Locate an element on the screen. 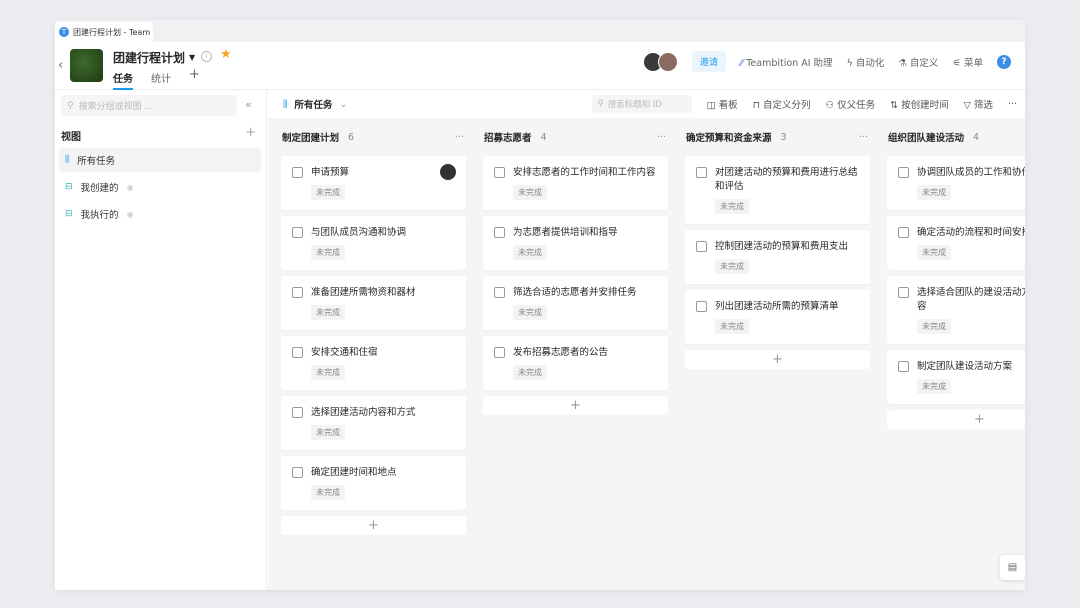  task-card: 选择适合团队的建设活动方式和内容未完成 is located at coordinates (956, 310).